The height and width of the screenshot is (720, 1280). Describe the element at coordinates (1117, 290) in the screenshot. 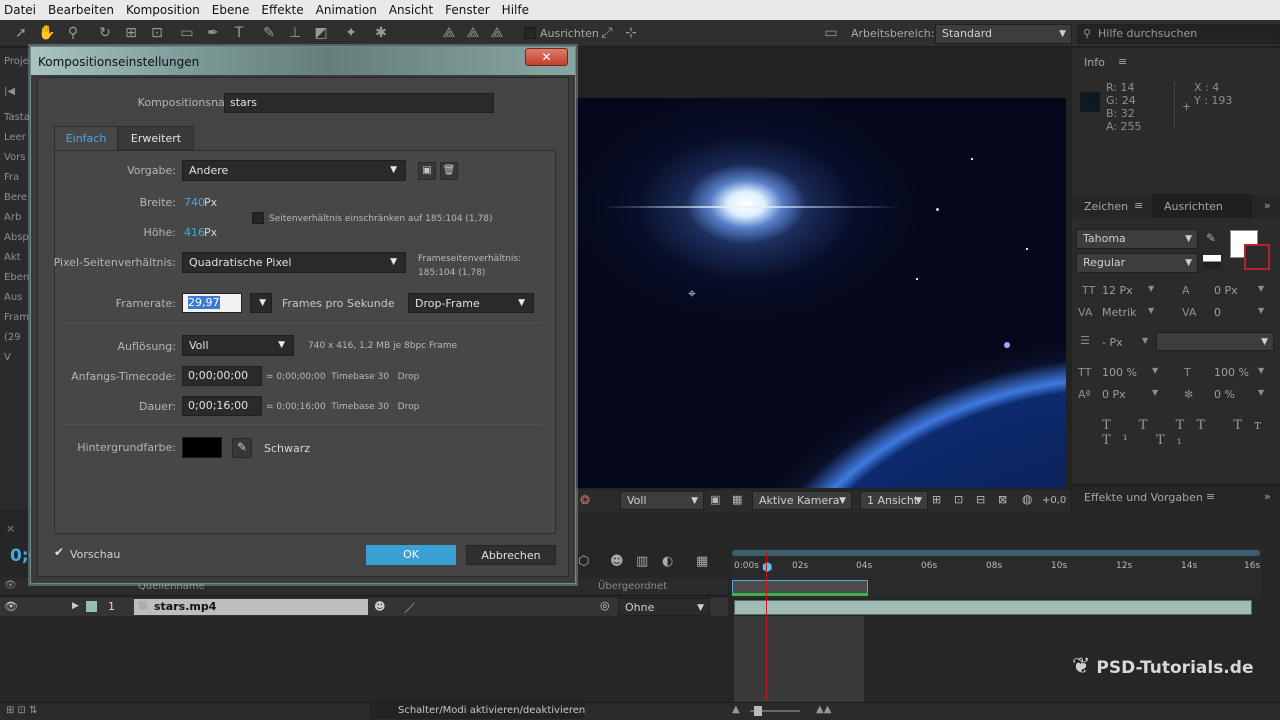

I see `font-size-value: 12 Px` at that location.